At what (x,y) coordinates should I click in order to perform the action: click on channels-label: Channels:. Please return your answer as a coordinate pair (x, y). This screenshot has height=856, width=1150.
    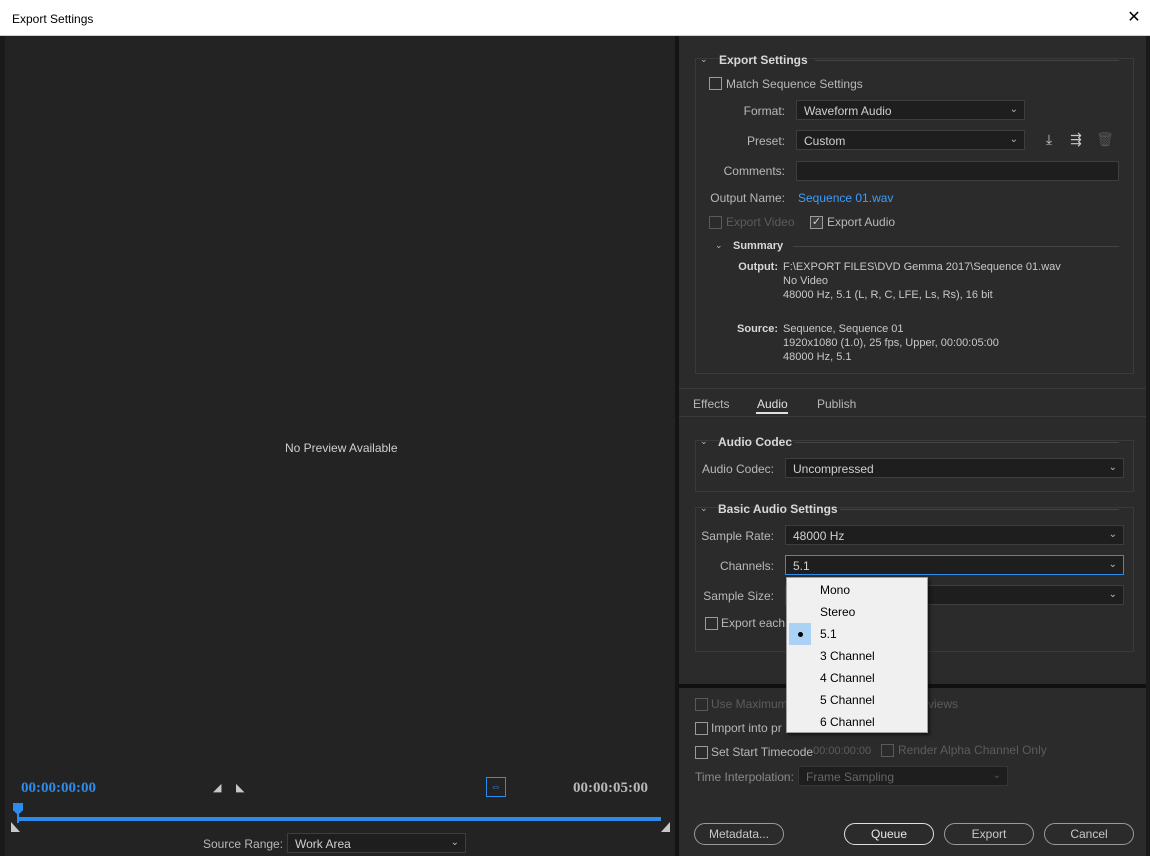
    Looking at the image, I should click on (746, 566).